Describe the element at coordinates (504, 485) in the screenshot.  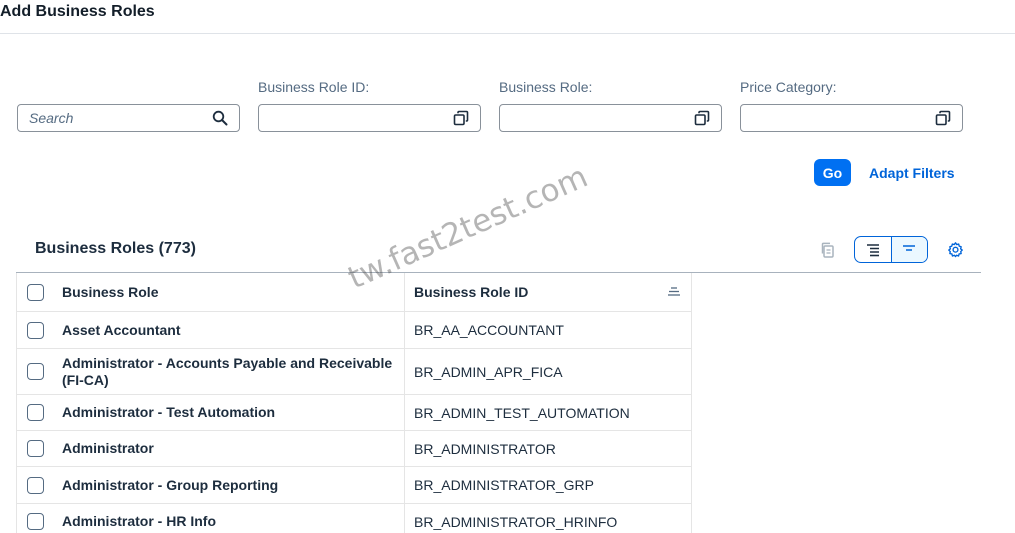
I see `business-role-id-cell: BR_ADMINISTRATOR_GRP` at that location.